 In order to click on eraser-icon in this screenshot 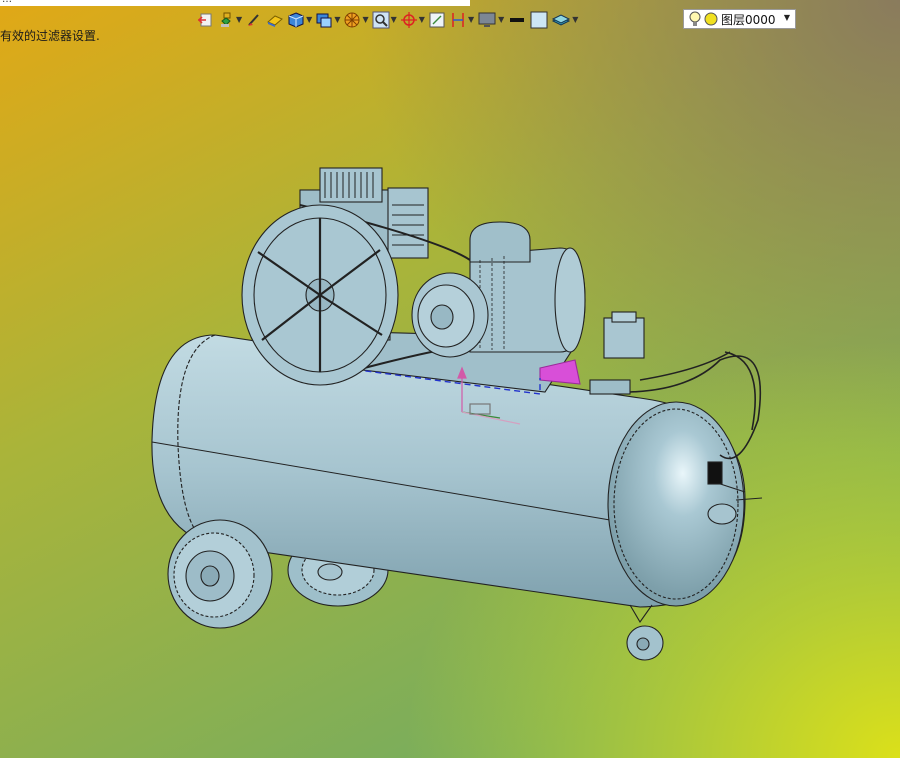, I will do `click(275, 21)`.